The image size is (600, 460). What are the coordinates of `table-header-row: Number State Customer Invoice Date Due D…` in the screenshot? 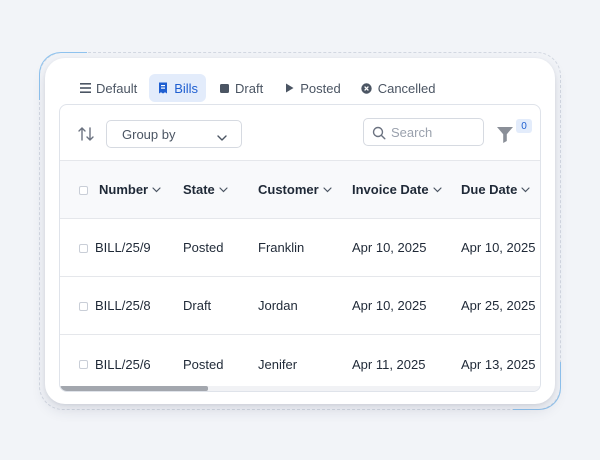 It's located at (300, 190).